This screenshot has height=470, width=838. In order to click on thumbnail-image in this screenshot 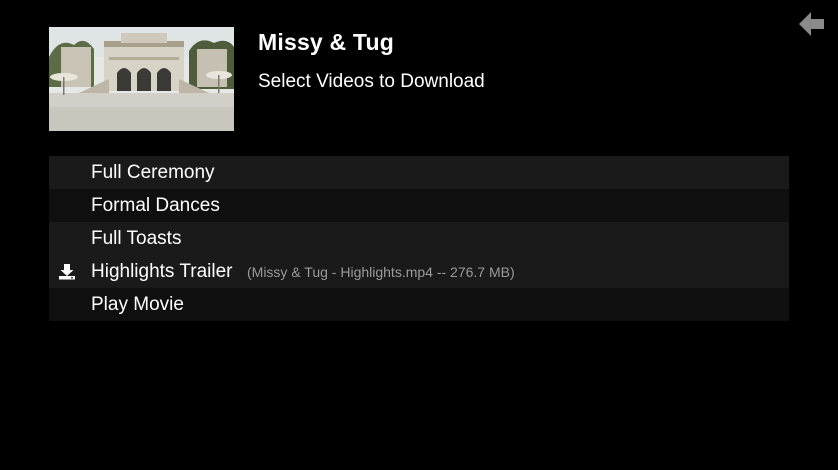, I will do `click(141, 79)`.